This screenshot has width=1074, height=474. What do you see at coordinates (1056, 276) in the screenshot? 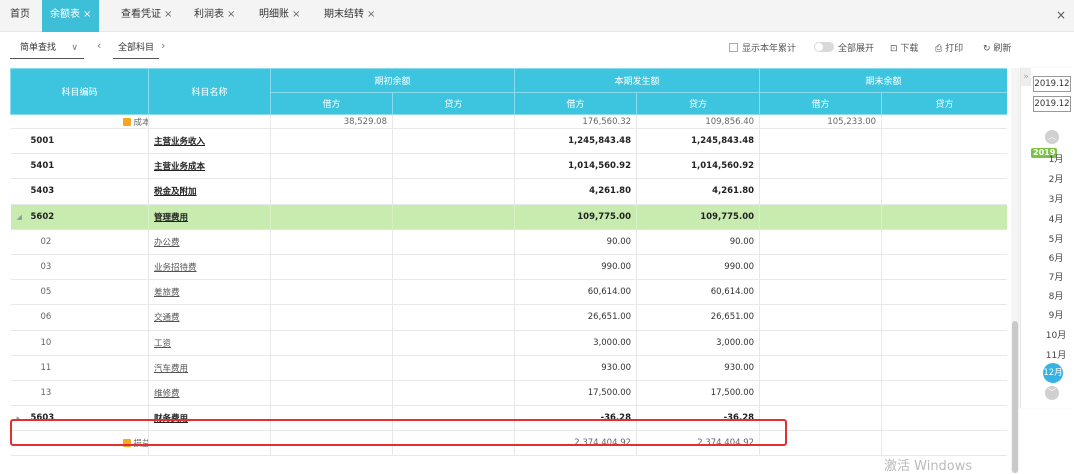
I see `month-item: 7月` at bounding box center [1056, 276].